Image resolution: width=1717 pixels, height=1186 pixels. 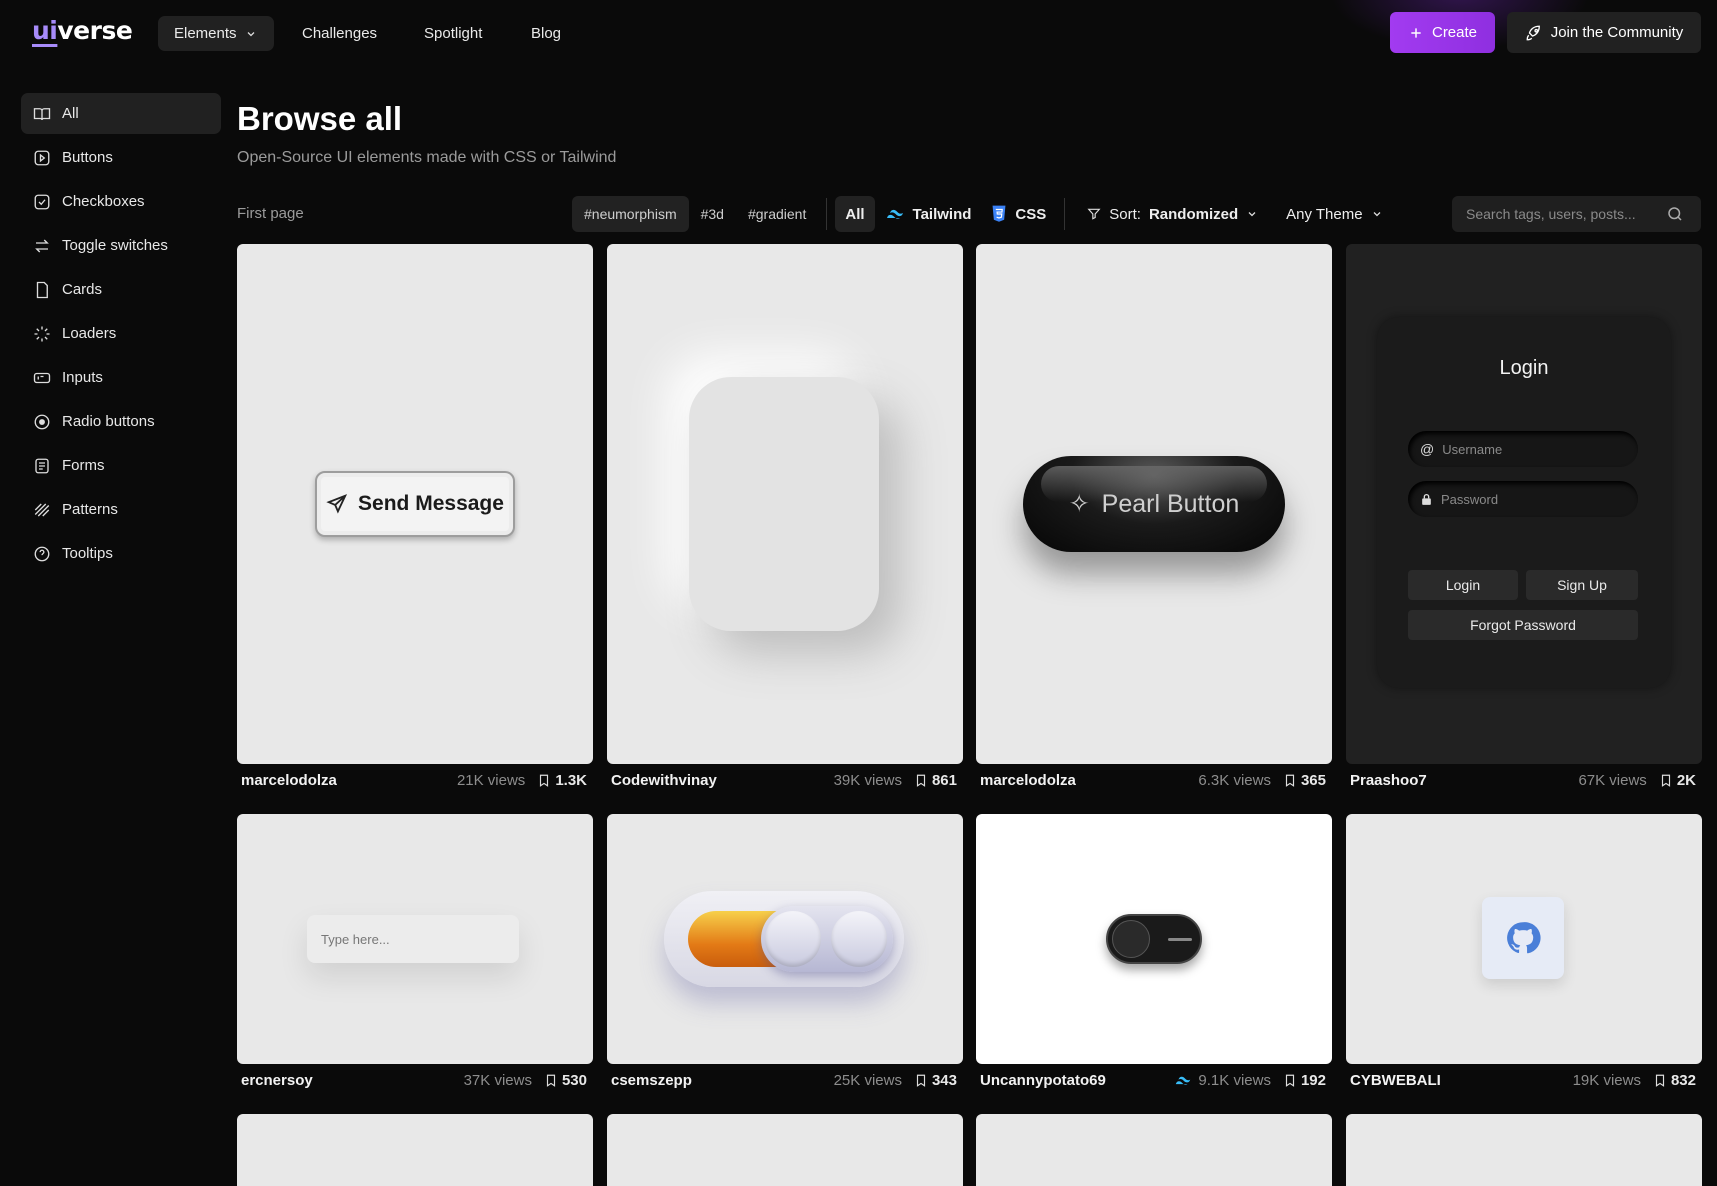 I want to click on sidebar-item-radio-buttons: Radio buttons, so click(x=121, y=421).